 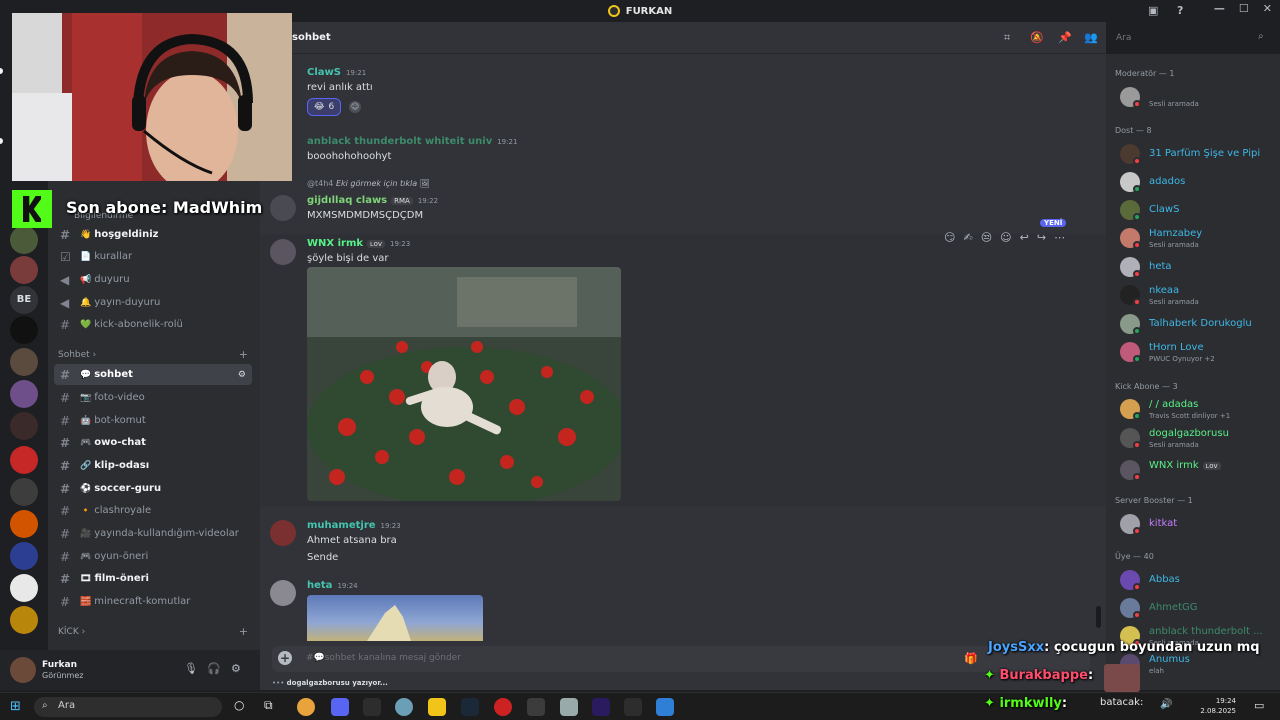 What do you see at coordinates (153, 302) in the screenshot?
I see `channel-yayin-duyuru: ◀ 🔔 yayın-duyuru` at bounding box center [153, 302].